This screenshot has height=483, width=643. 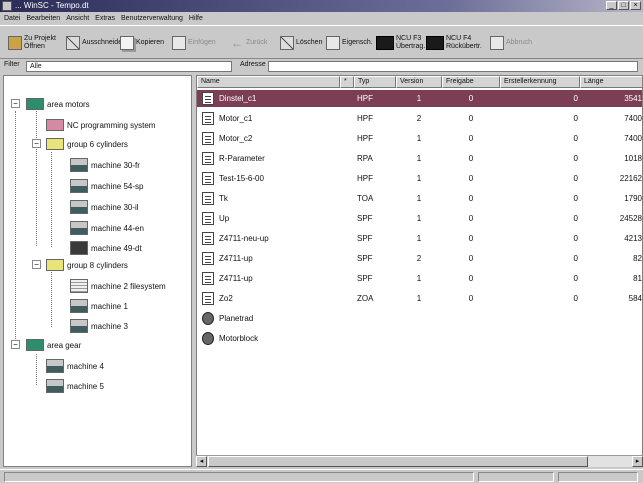 I want to click on cell-release, so click(x=471, y=318).